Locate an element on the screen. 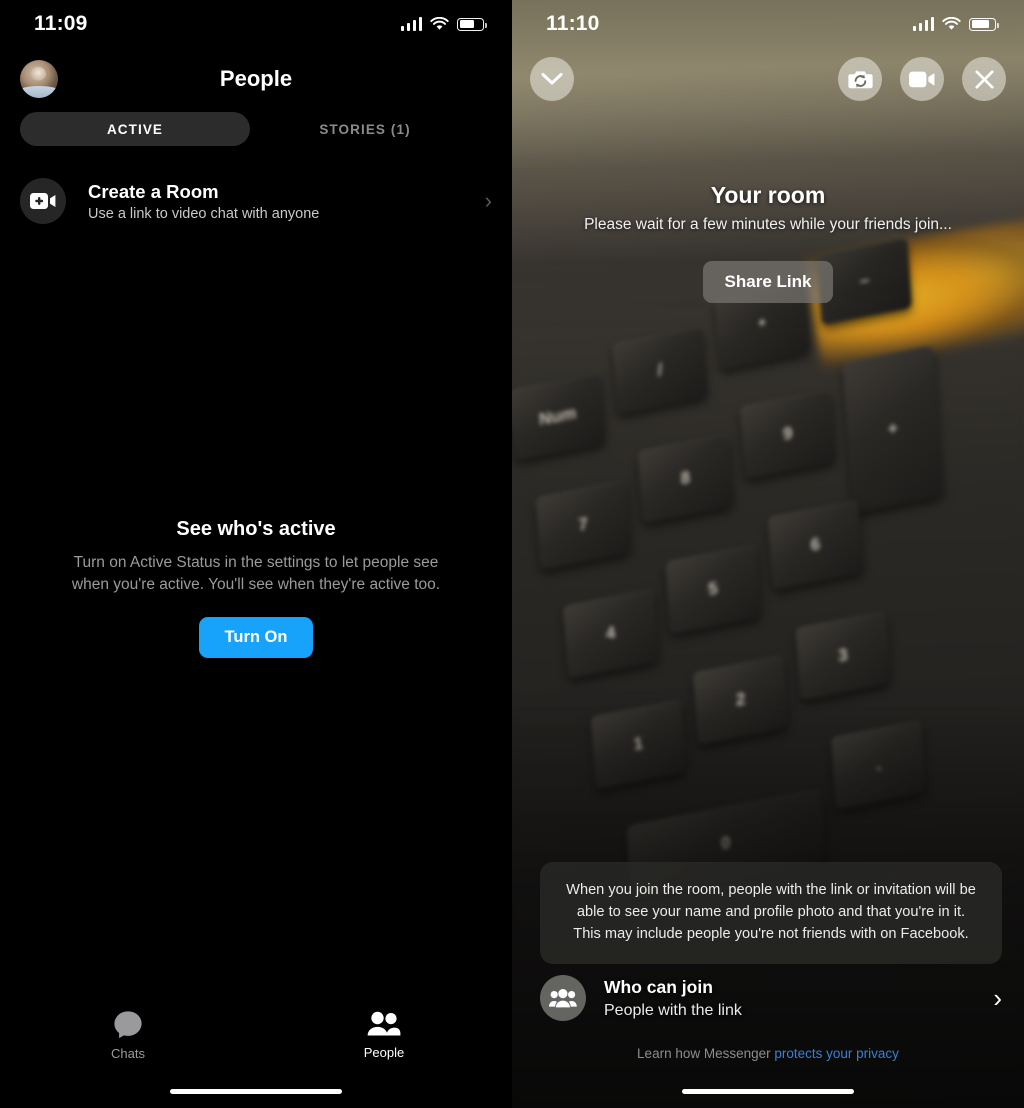  privacy-policy-link: protects your privacy is located at coordinates (836, 1053).